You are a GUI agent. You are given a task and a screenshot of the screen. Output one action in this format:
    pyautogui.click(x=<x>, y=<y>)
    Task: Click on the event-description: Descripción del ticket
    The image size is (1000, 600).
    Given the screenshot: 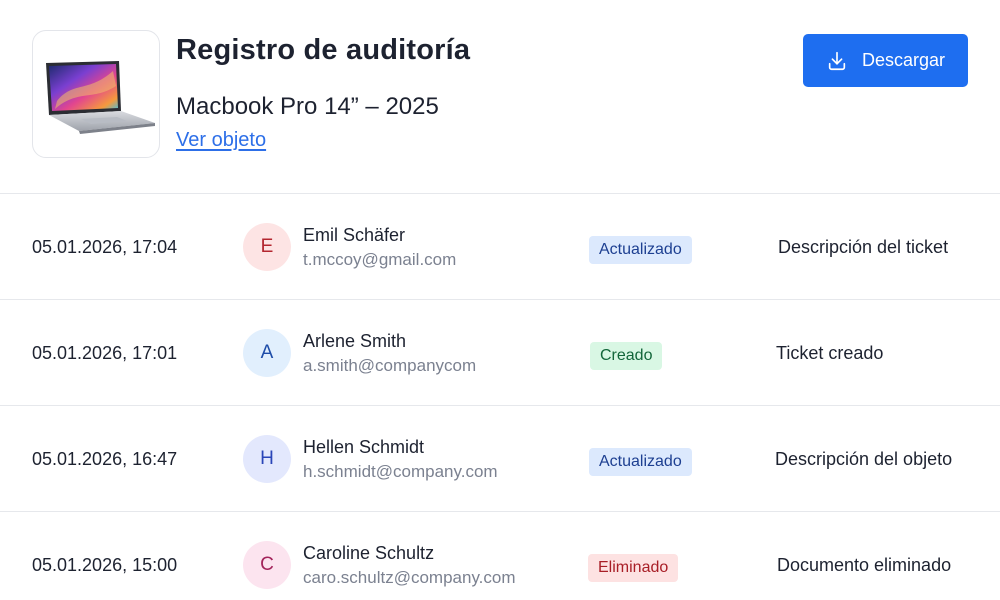 What is the action you would take?
    pyautogui.click(x=863, y=246)
    